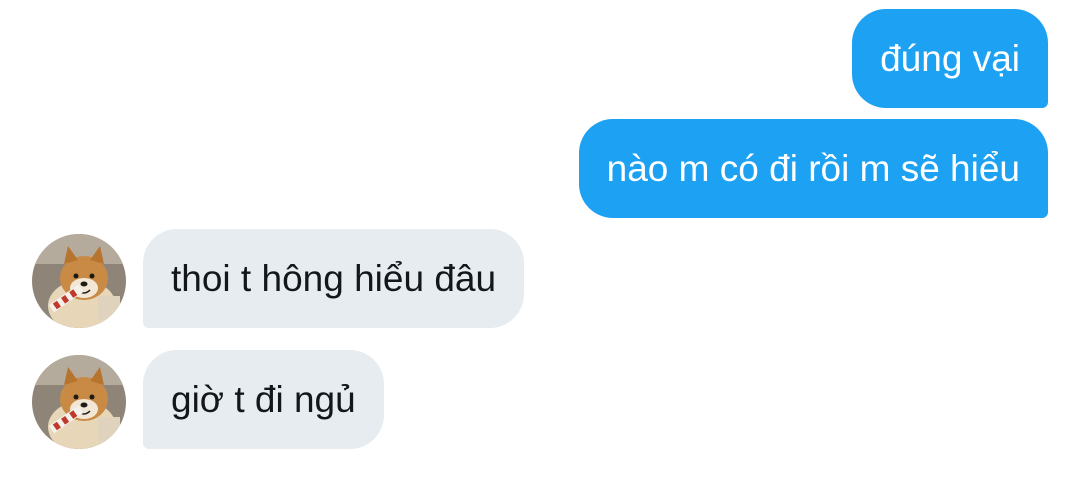 This screenshot has height=481, width=1080. I want to click on message-text: giờ t đi ngủ, so click(263, 399).